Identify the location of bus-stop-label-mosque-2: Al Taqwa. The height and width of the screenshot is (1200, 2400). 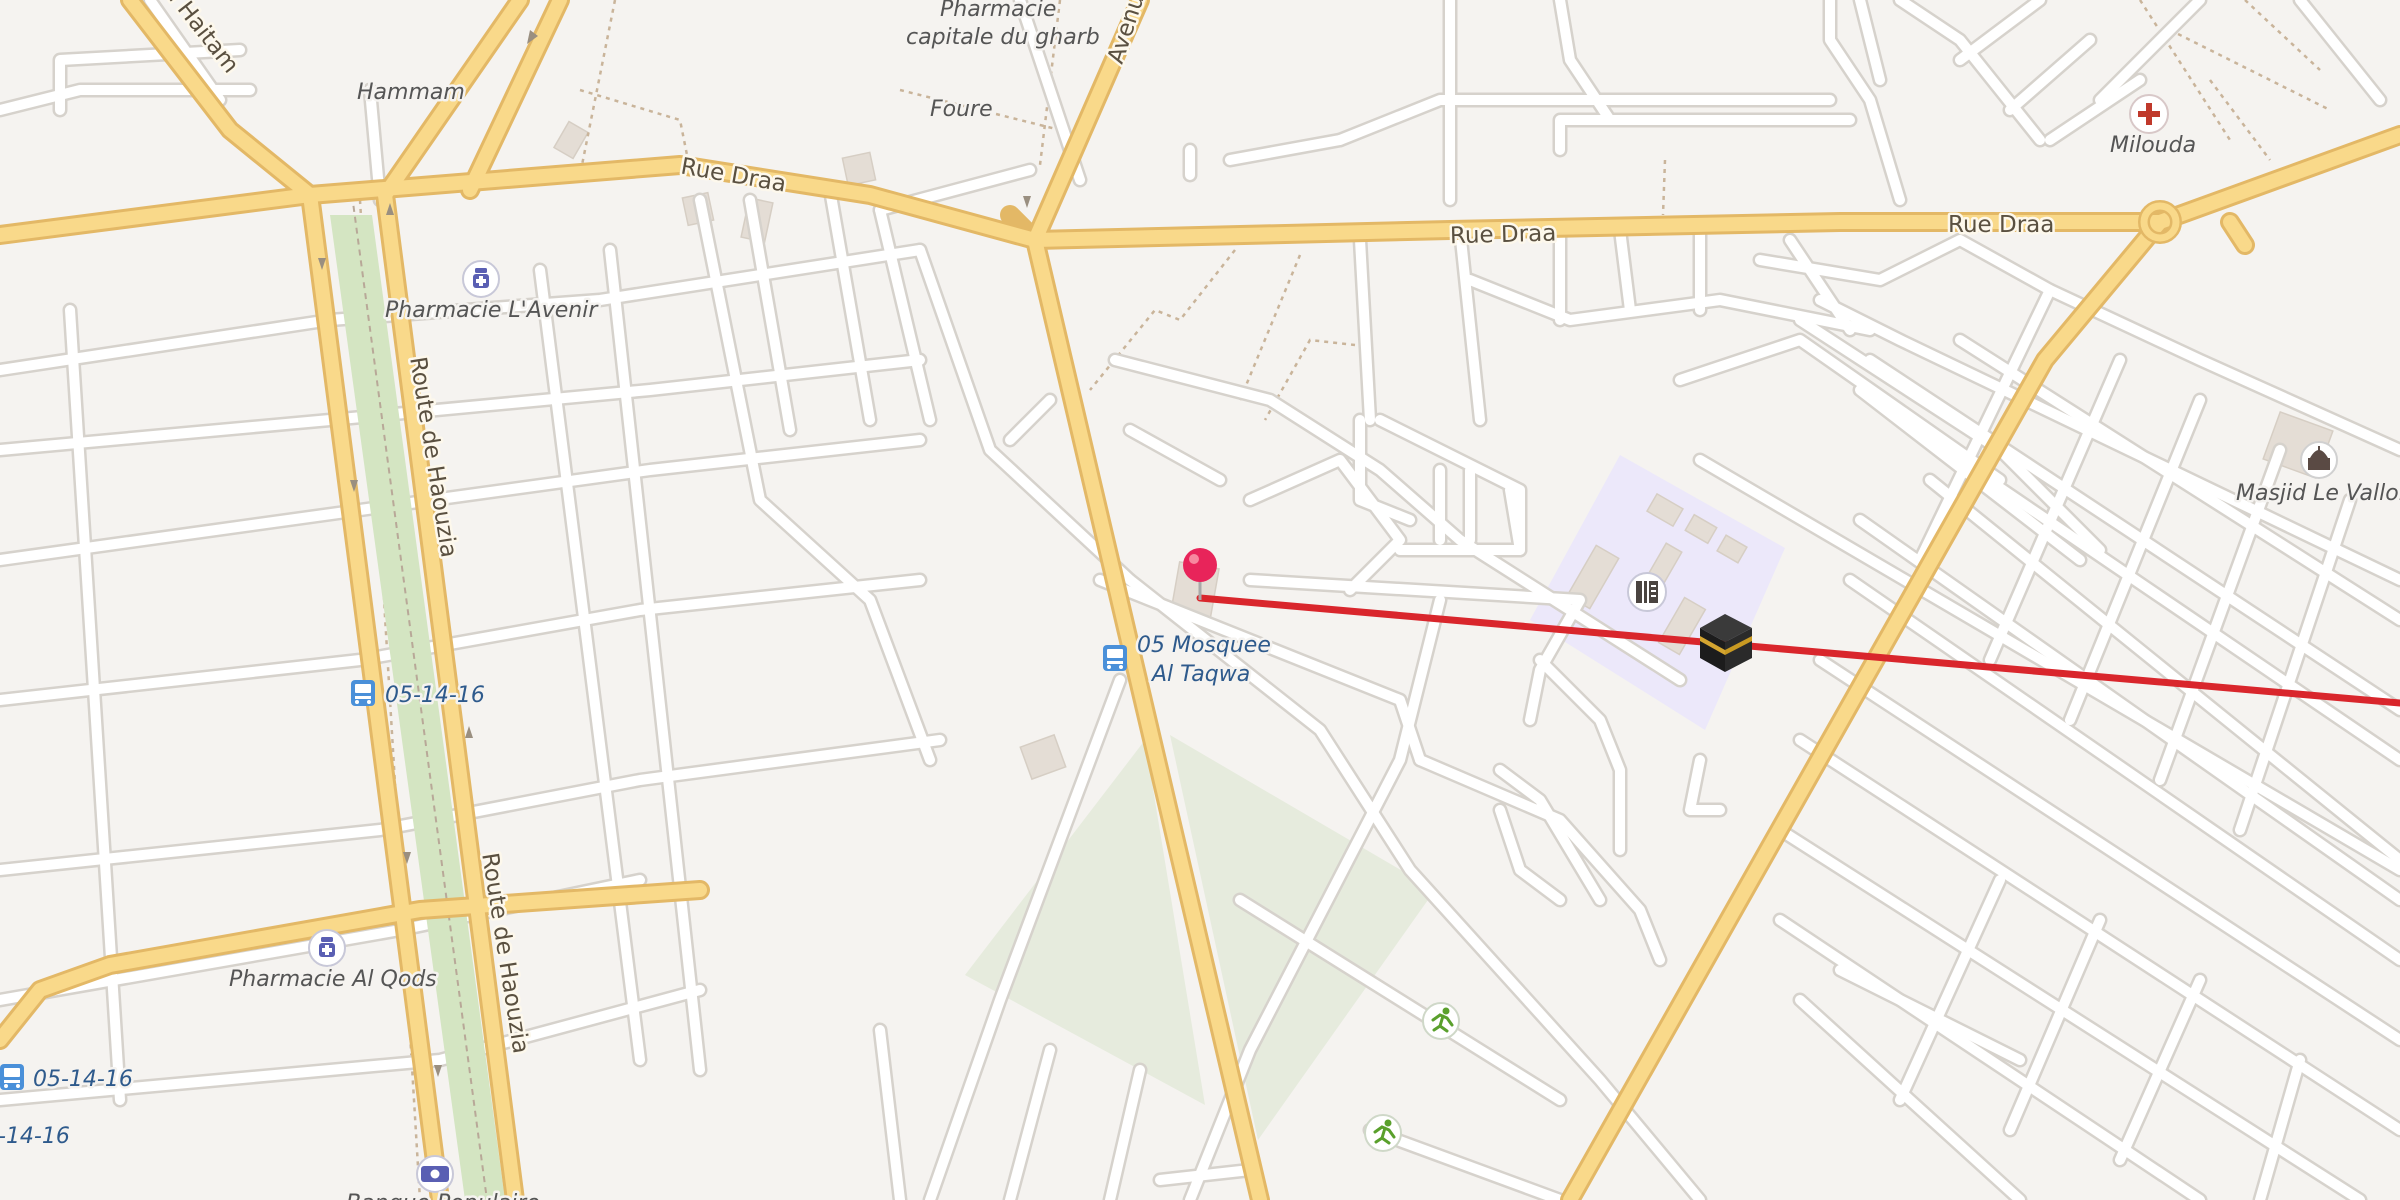
(1200, 674).